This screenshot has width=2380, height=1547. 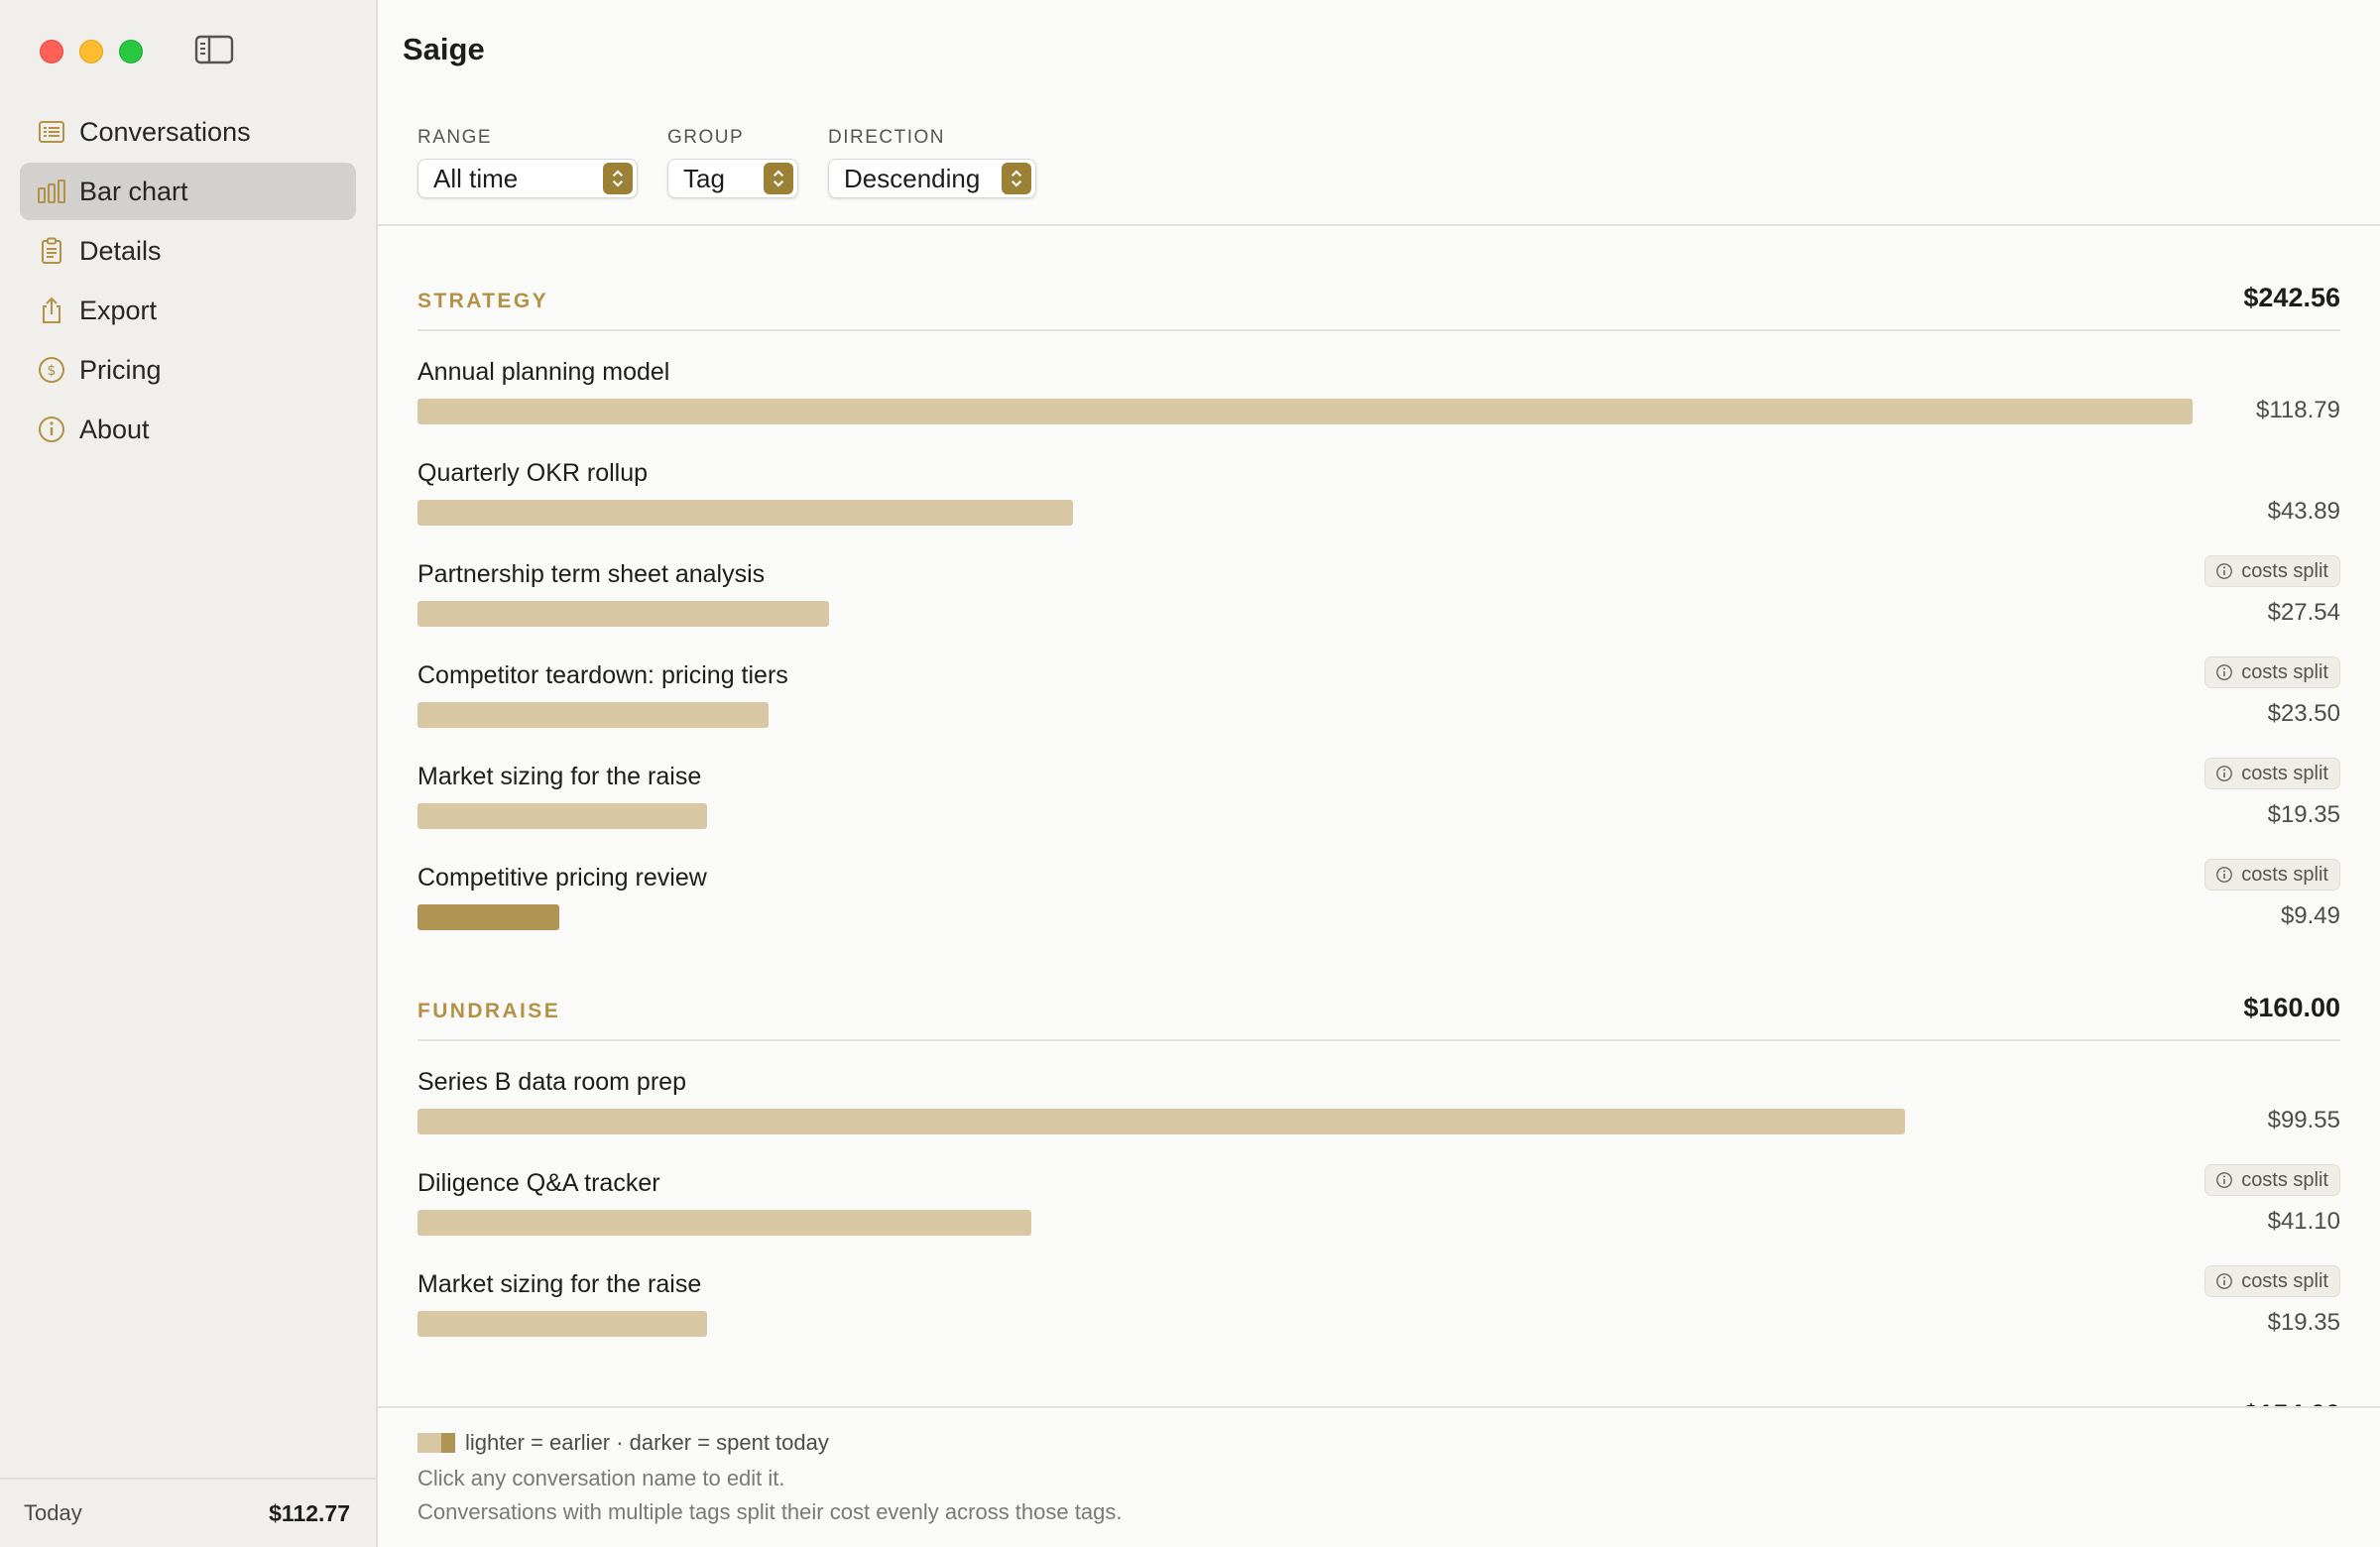 What do you see at coordinates (120, 369) in the screenshot?
I see `sidebar-item-label: Pricing` at bounding box center [120, 369].